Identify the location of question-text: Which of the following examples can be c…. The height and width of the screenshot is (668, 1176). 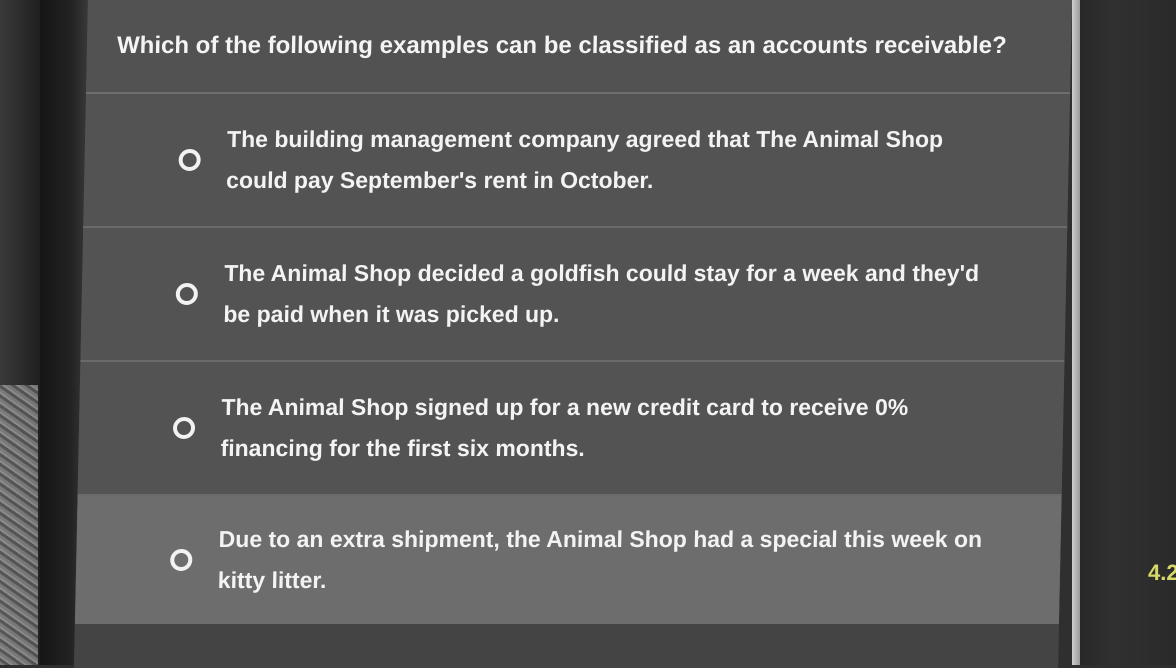
(579, 47).